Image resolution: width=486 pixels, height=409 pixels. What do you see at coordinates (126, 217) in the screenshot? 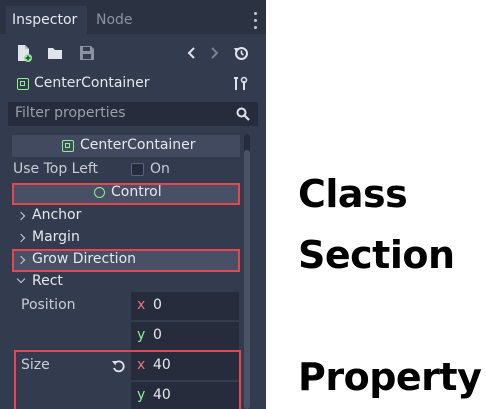
I see `group-anchor: Anchor` at bounding box center [126, 217].